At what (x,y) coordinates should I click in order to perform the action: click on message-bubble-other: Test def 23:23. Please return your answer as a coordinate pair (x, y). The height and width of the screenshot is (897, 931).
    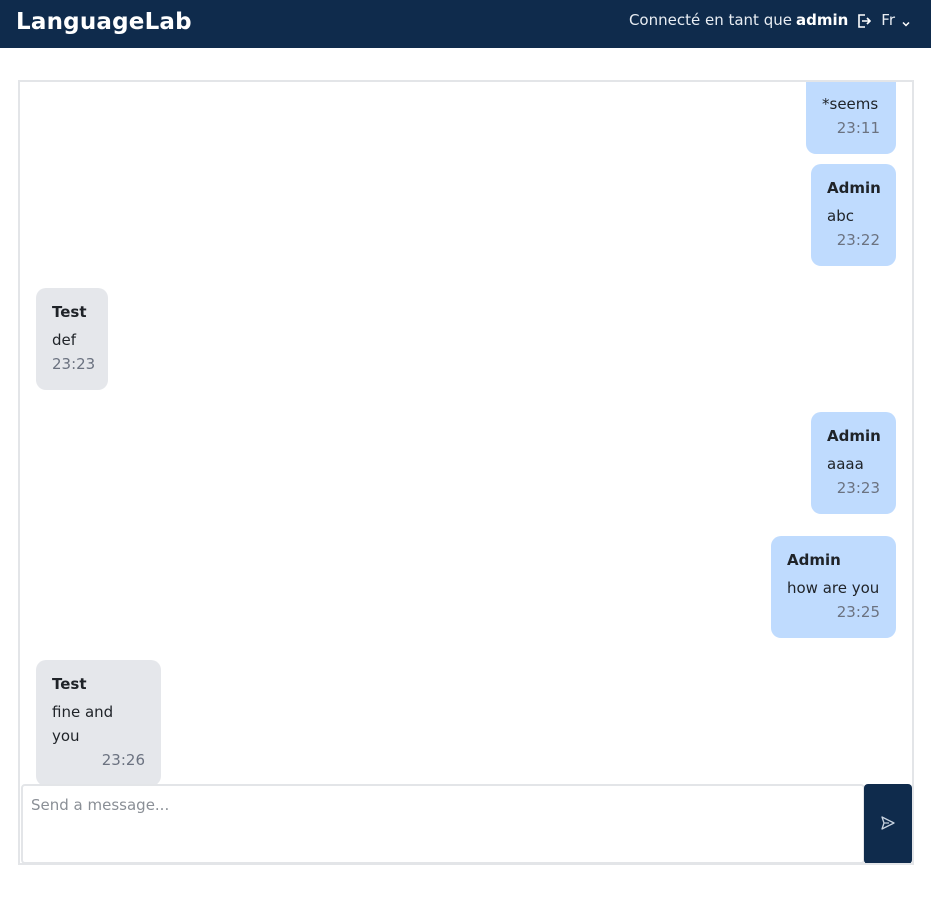
    Looking at the image, I should click on (72, 339).